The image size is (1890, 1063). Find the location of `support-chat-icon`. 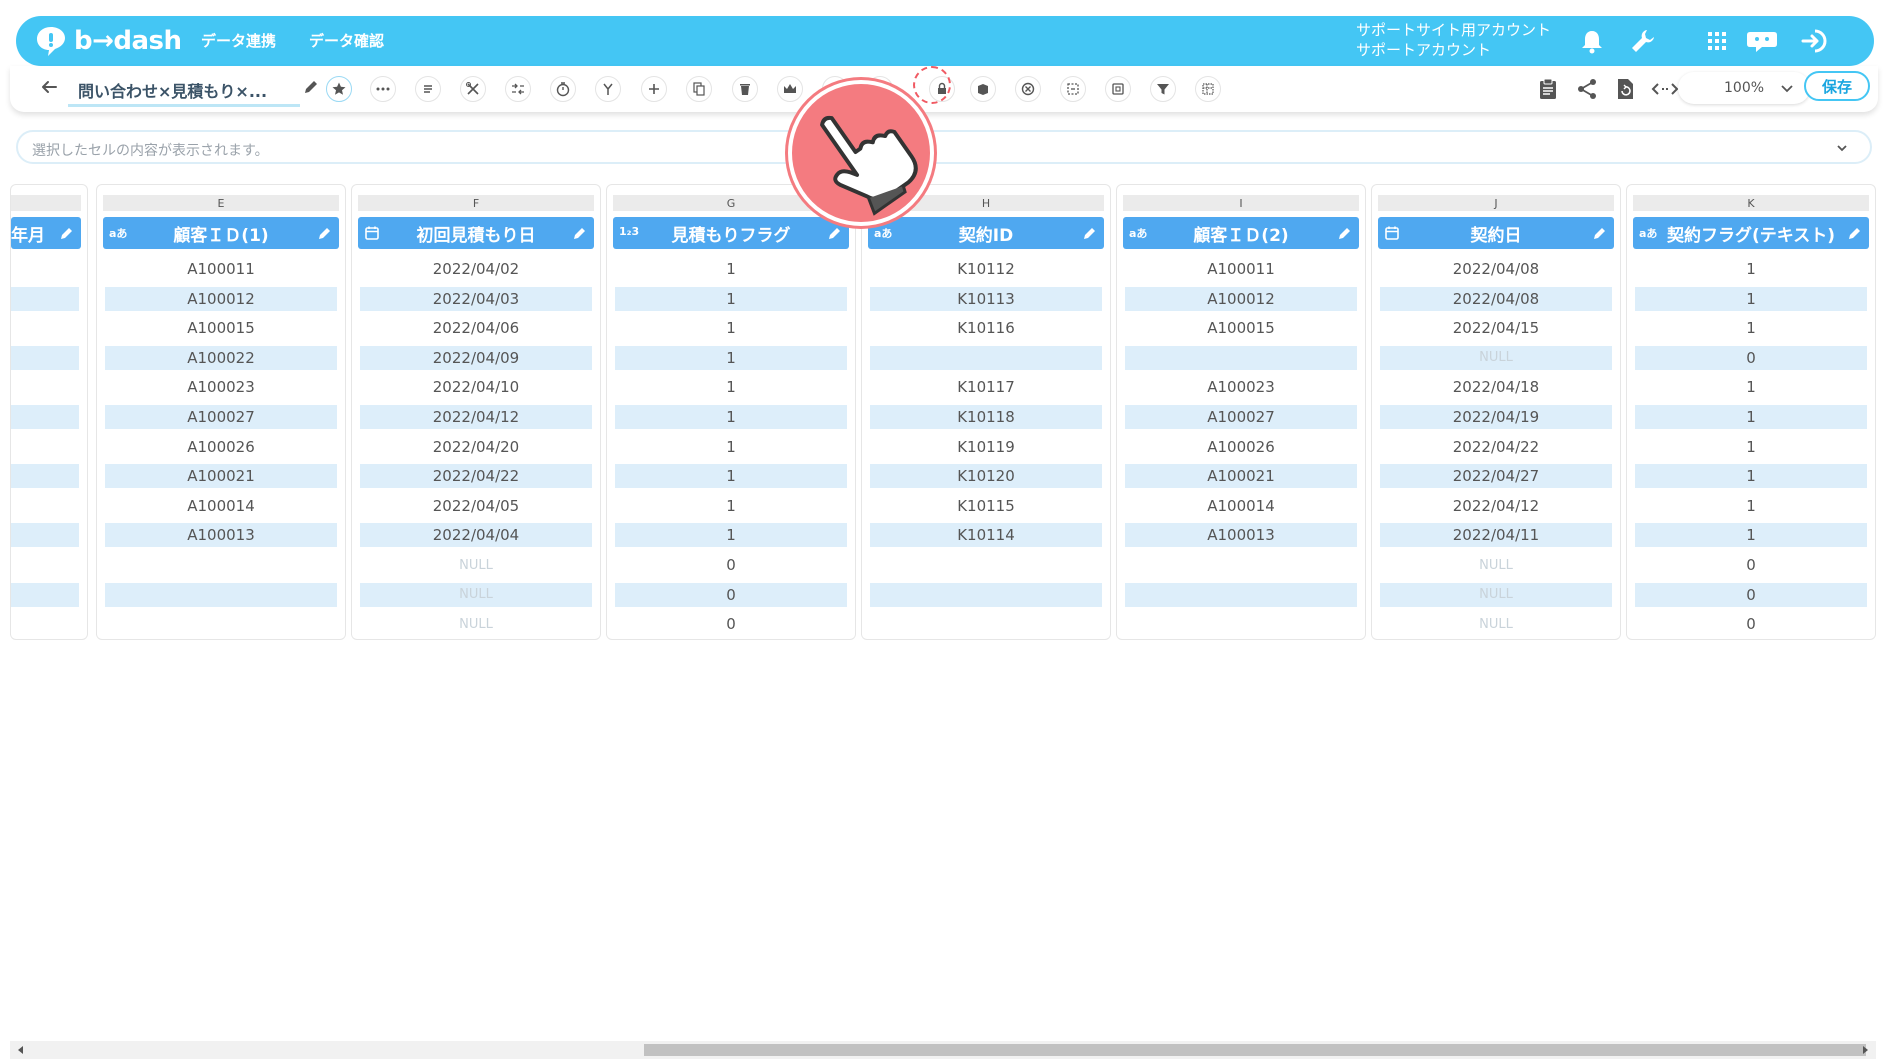

support-chat-icon is located at coordinates (1762, 41).